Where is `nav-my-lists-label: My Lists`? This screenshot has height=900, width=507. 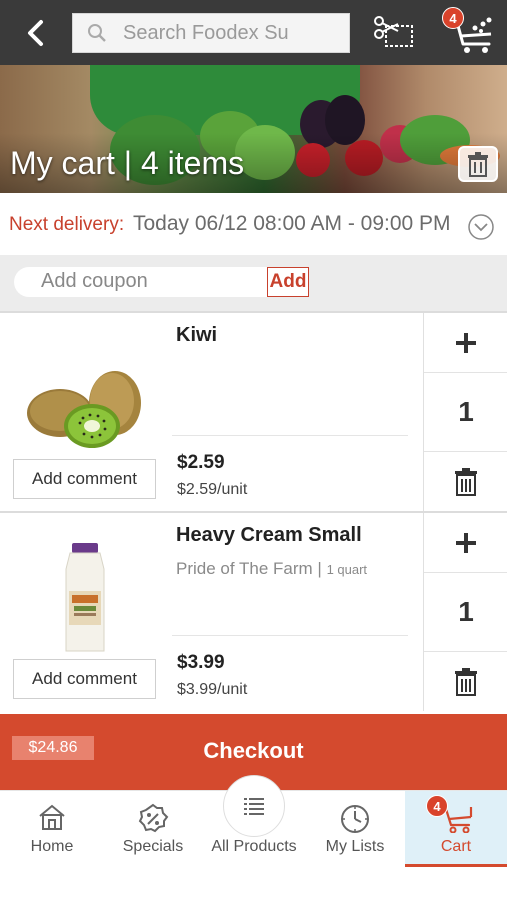
nav-my-lists-label: My Lists is located at coordinates (355, 846).